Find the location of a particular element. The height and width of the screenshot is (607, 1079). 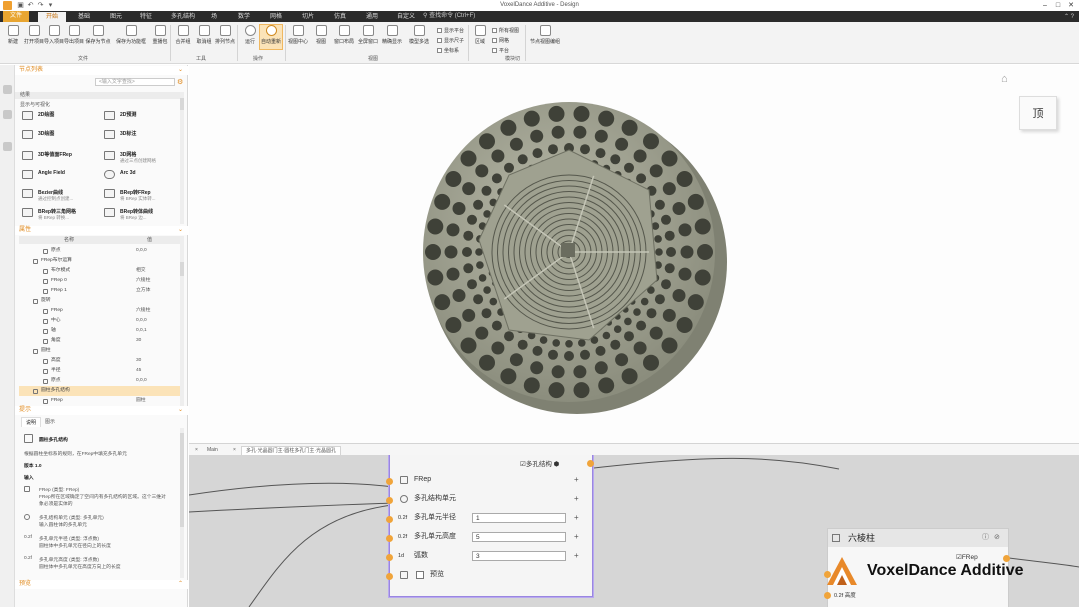

property-row: 轴 0,0,1 is located at coordinates (100, 331).